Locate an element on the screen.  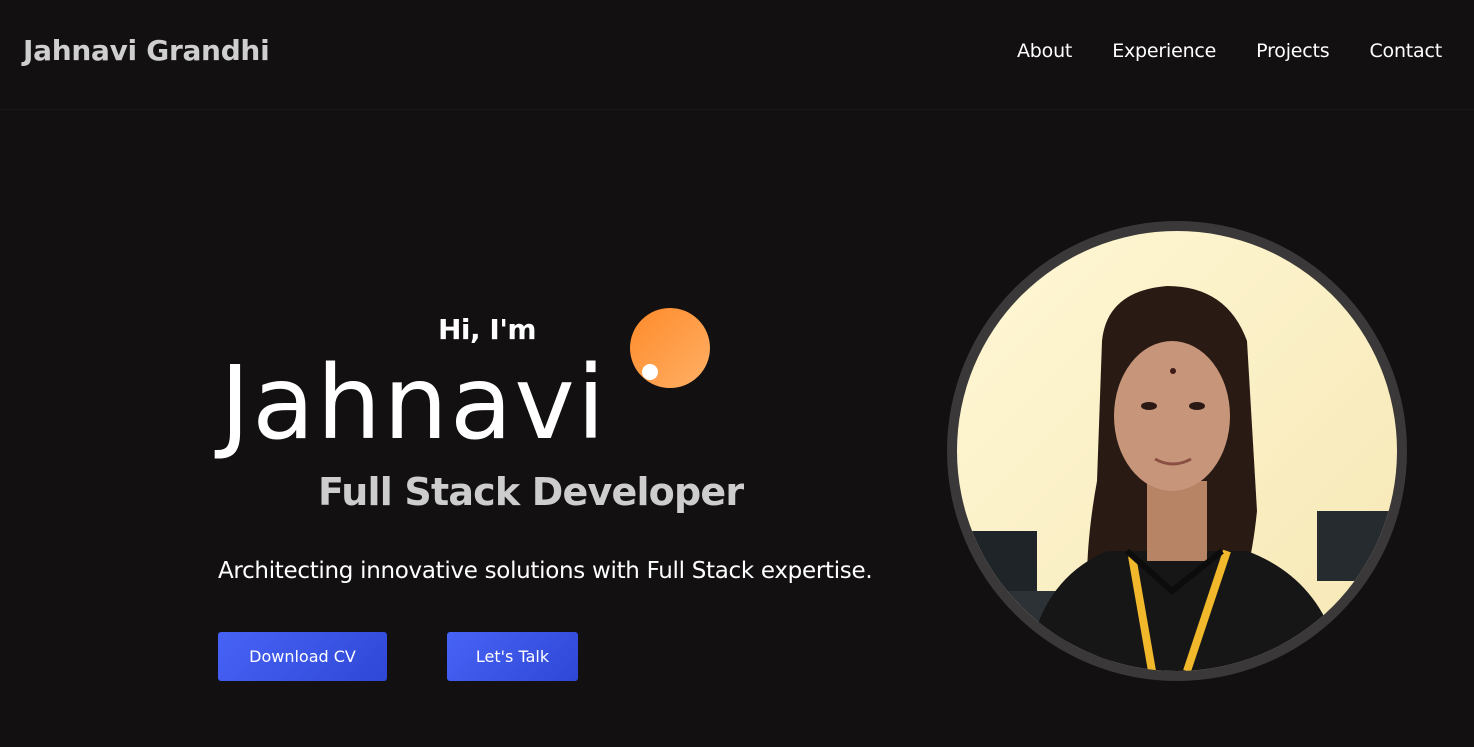
nav-link-experience: Experience is located at coordinates (1164, 51).